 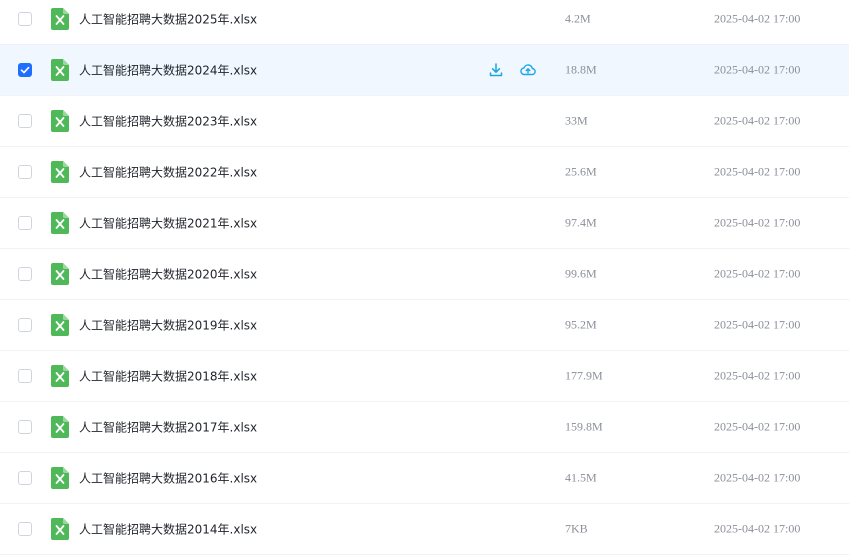 What do you see at coordinates (168, 529) in the screenshot?
I see `file-name: 人工智能招聘大数据2014年.xlsx` at bounding box center [168, 529].